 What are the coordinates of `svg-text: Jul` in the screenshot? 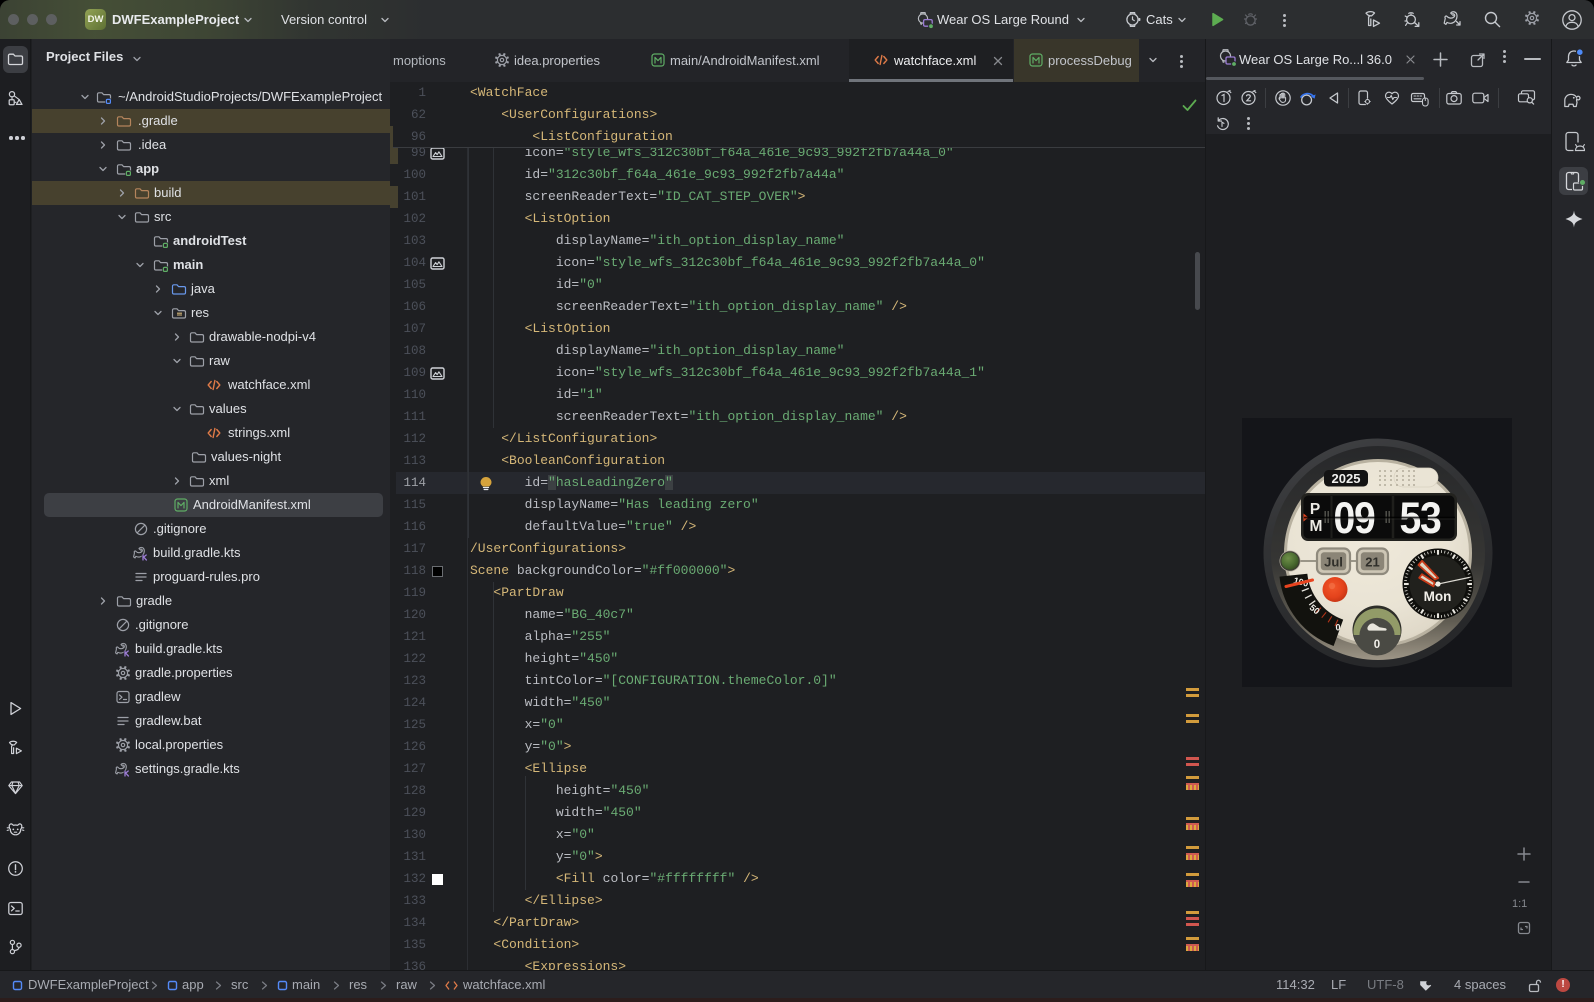 It's located at (1333, 562).